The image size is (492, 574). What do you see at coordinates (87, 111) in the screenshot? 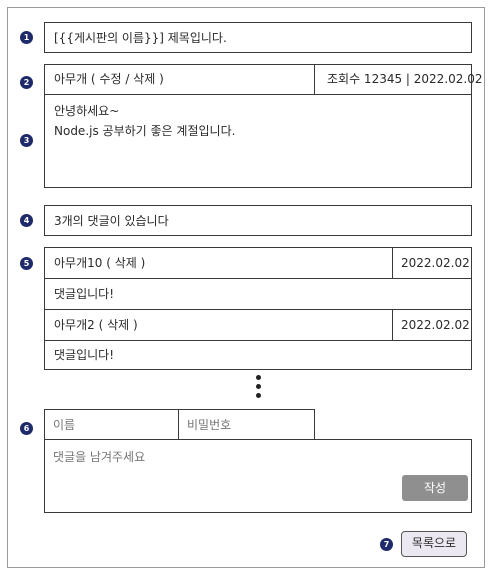
I see `post-body-line-1: 안녕하세요~` at bounding box center [87, 111].